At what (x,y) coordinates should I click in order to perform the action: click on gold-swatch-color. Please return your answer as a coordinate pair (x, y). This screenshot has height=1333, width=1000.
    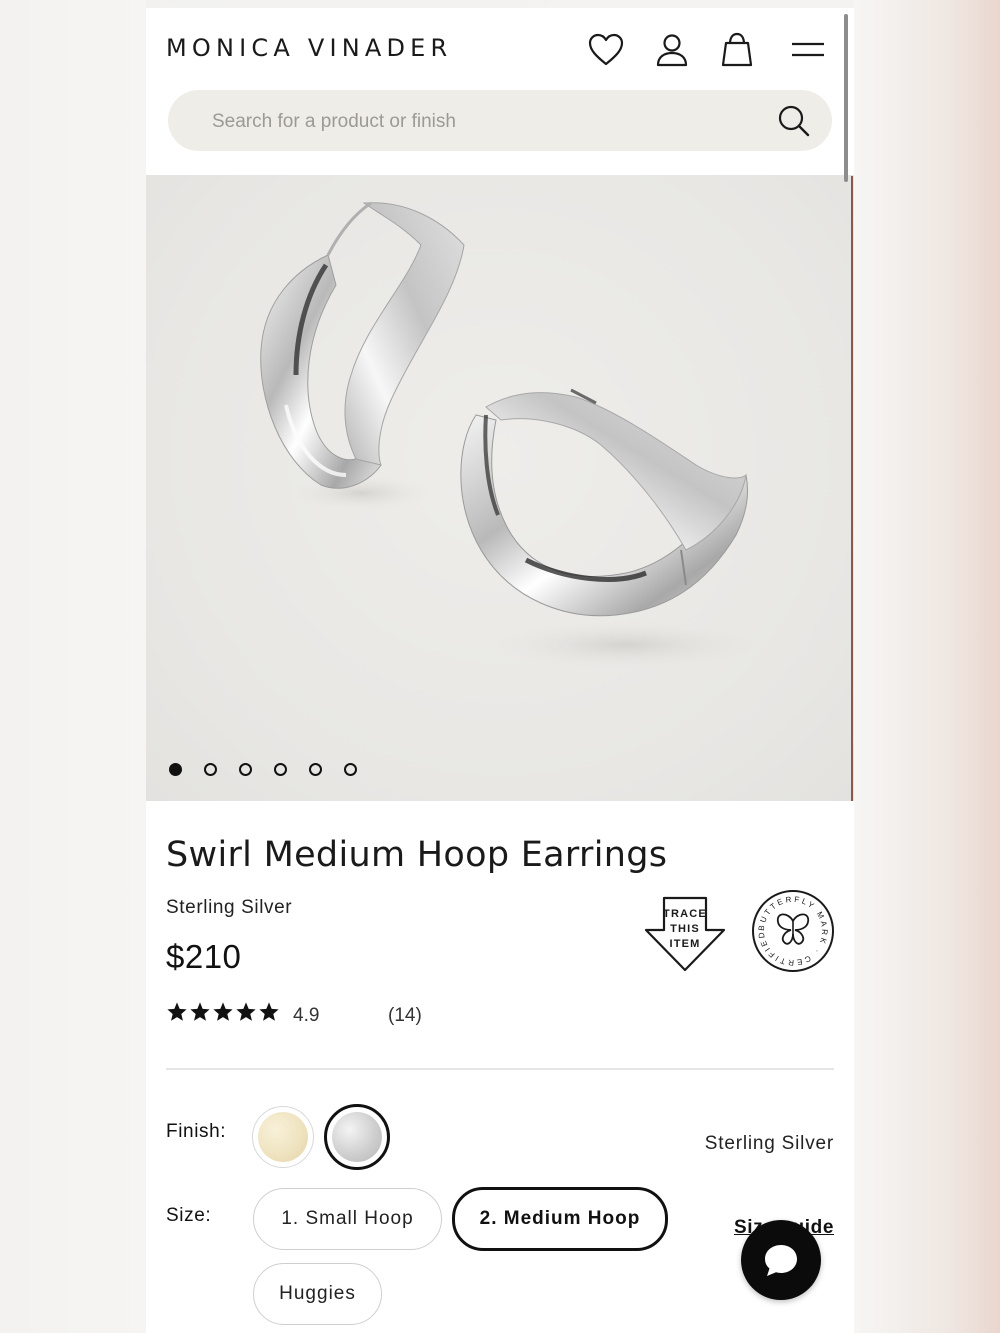
    Looking at the image, I should click on (283, 1137).